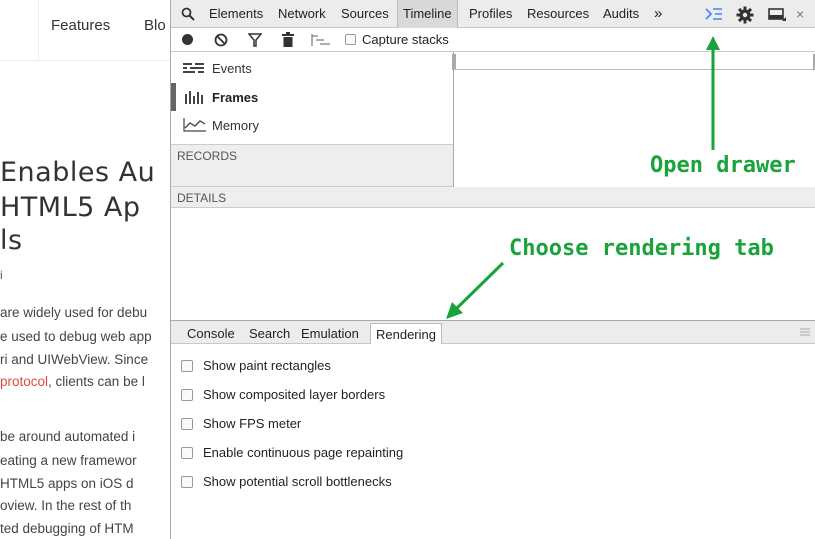 This screenshot has width=815, height=539. What do you see at coordinates (723, 165) in the screenshot?
I see `annotation-open-drawer: Open drawer` at bounding box center [723, 165].